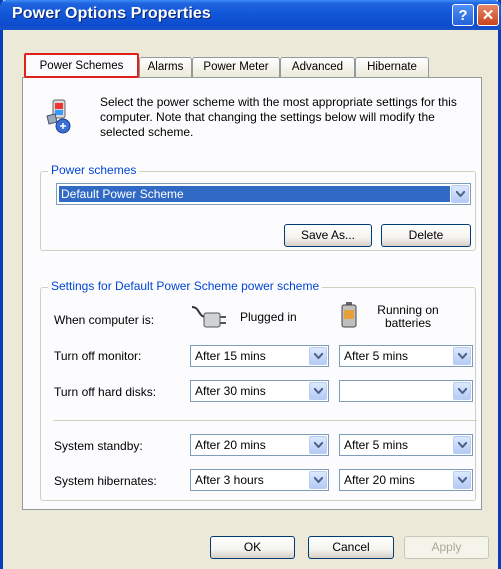  I want to click on close-button: ✕, so click(488, 15).